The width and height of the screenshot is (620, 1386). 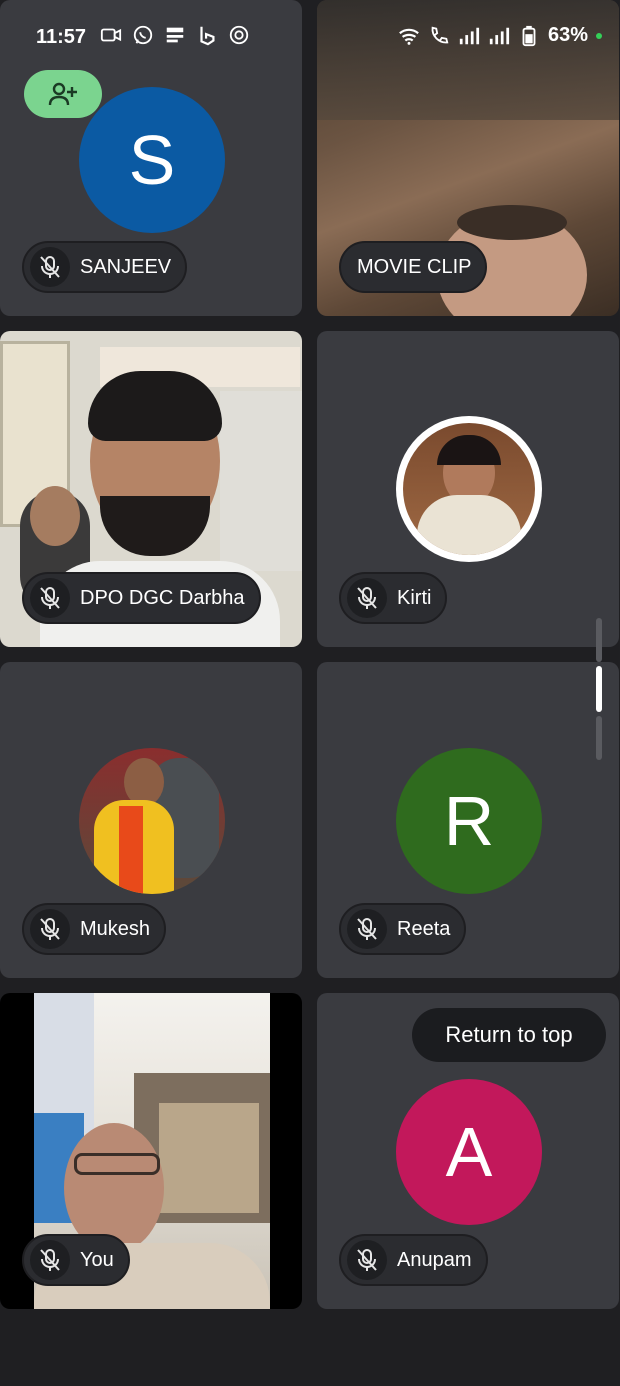 I want to click on participant-name: Anupam, so click(x=434, y=1259).